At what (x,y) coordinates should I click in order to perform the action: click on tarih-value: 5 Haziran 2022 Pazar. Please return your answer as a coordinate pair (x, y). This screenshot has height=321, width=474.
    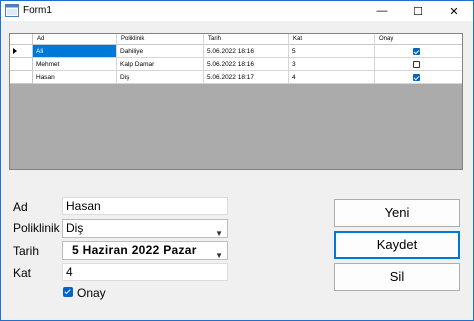
    Looking at the image, I should click on (134, 250).